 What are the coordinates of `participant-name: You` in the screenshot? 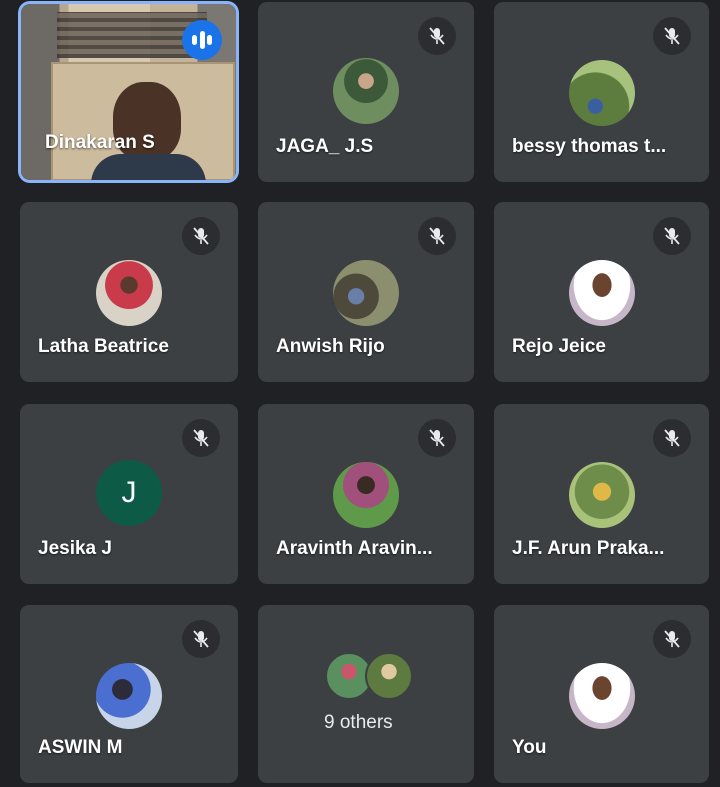 It's located at (529, 747).